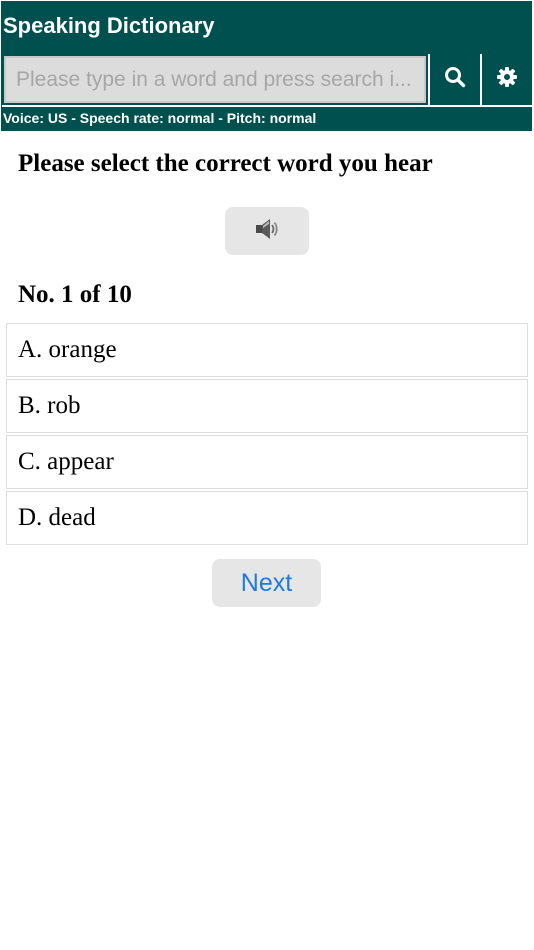 This screenshot has width=534, height=950. I want to click on settings-button, so click(505, 79).